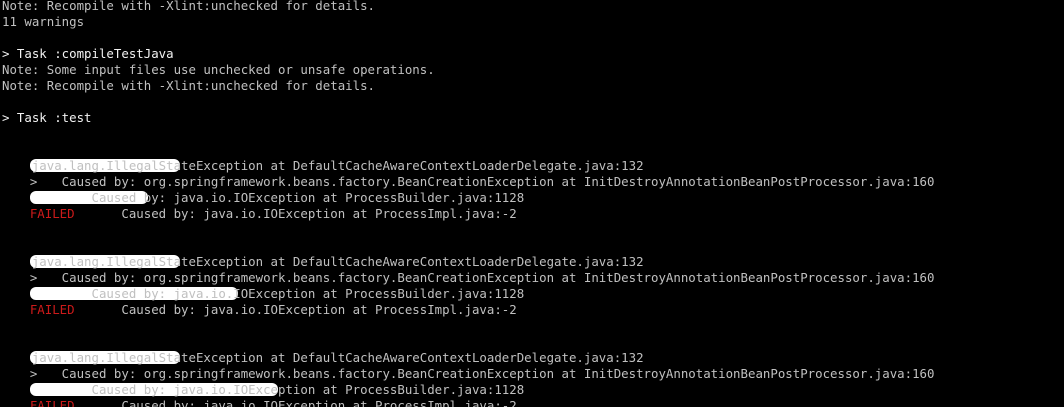 The image size is (1064, 407). I want to click on warnings-line: 11 warnings, so click(43, 21).